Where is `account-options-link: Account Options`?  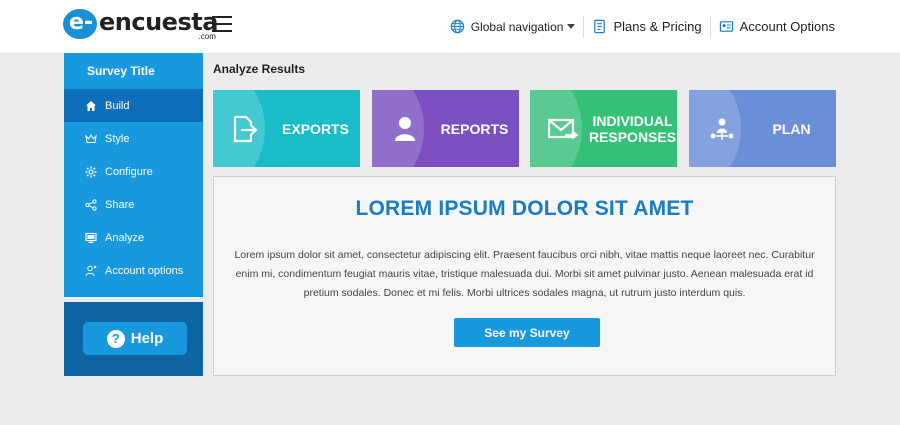
account-options-link: Account Options is located at coordinates (805, 26).